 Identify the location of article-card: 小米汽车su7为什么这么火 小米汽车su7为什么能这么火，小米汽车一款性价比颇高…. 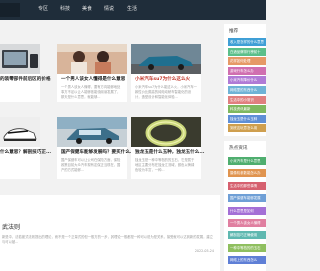
(166, 73).